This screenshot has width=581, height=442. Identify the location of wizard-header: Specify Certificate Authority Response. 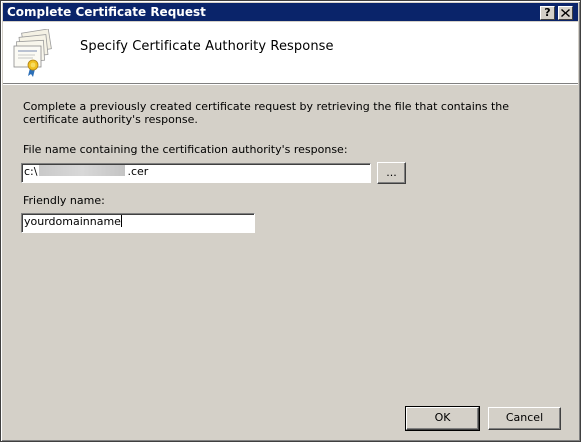
(290, 53).